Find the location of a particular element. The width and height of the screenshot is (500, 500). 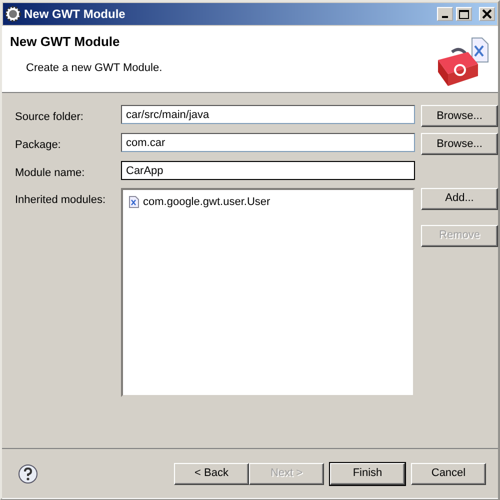

close-button is located at coordinates (487, 14).